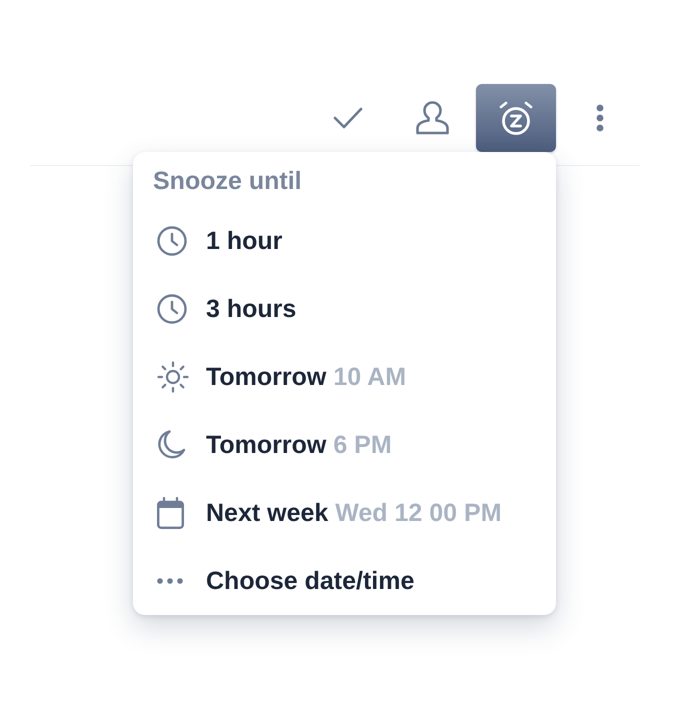 This screenshot has width=692, height=706. I want to click on snooze-option: Tomorrow 10 AM, so click(344, 377).